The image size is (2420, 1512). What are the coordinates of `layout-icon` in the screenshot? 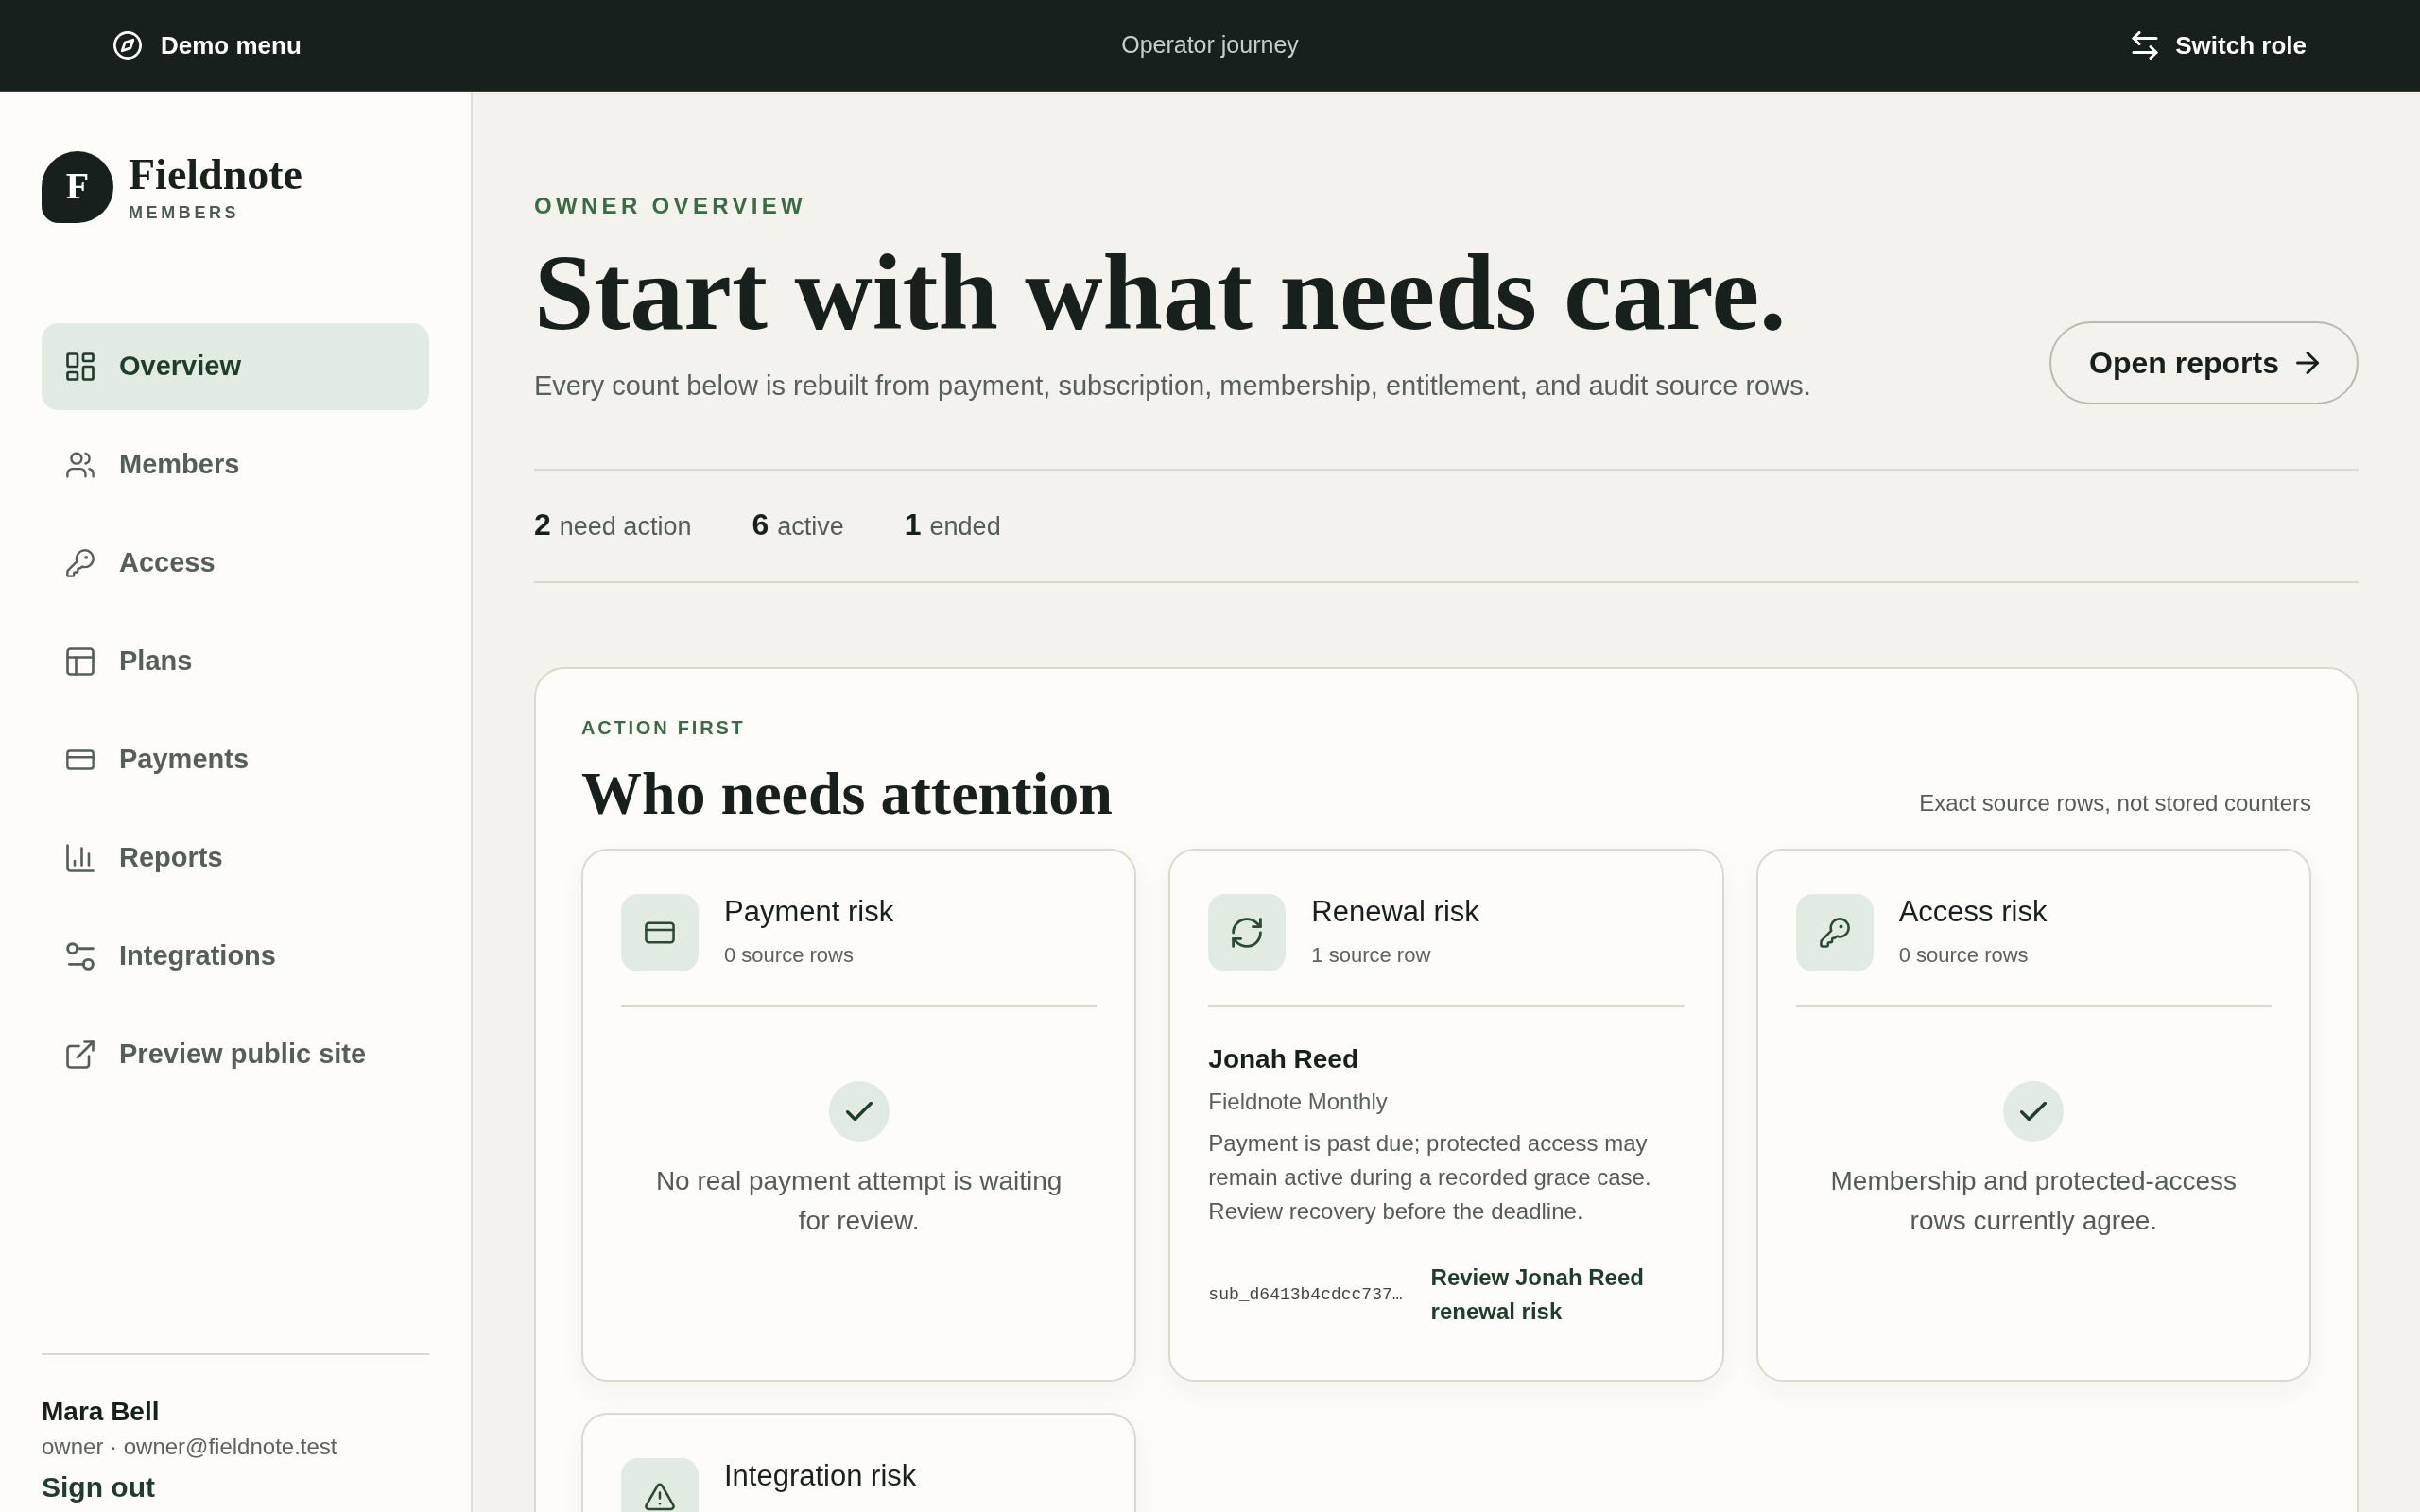 It's located at (80, 661).